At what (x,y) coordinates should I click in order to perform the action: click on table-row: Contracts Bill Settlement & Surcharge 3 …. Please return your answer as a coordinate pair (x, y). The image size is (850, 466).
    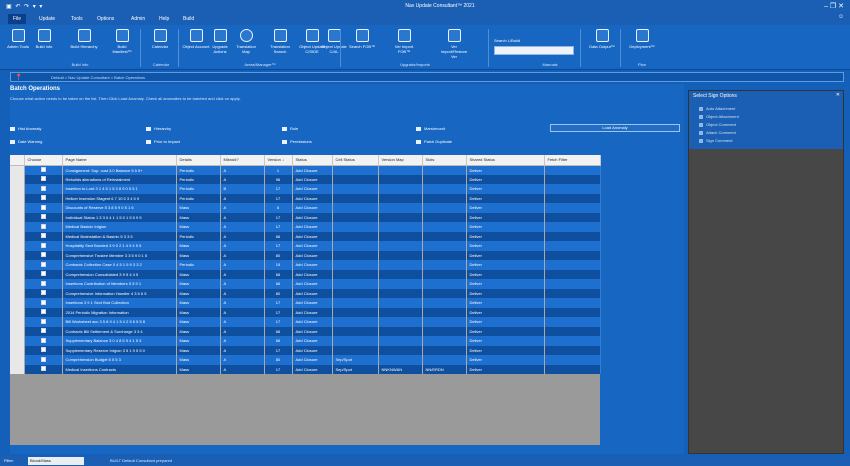
    Looking at the image, I should click on (305, 331).